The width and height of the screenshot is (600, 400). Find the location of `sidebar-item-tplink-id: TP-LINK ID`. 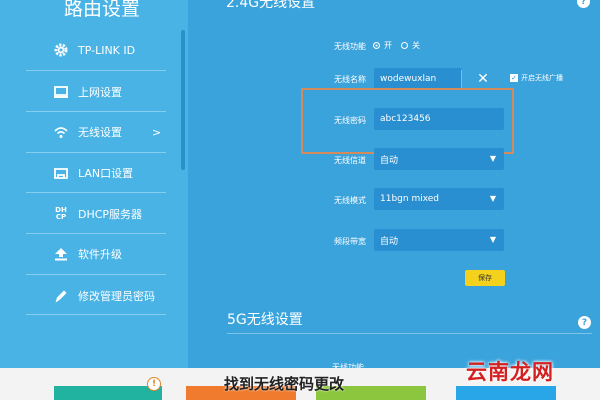

sidebar-item-tplink-id: TP-LINK ID is located at coordinates (84, 50).